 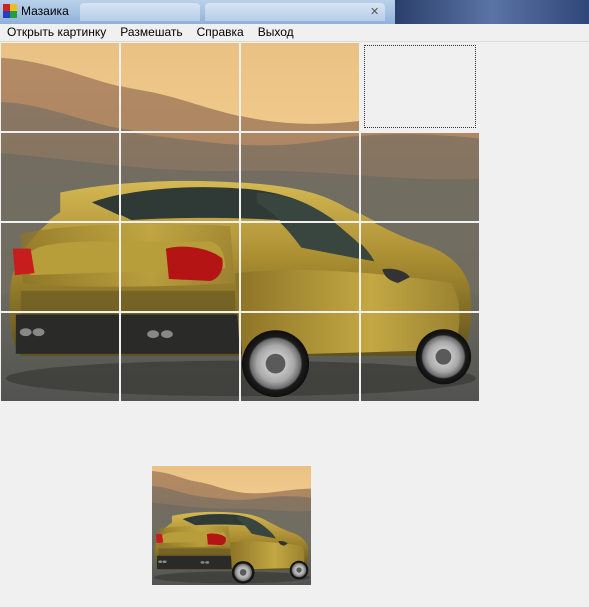 I want to click on menu-bar: Открыть картинку Размешать Справка Выход, so click(x=294, y=33).